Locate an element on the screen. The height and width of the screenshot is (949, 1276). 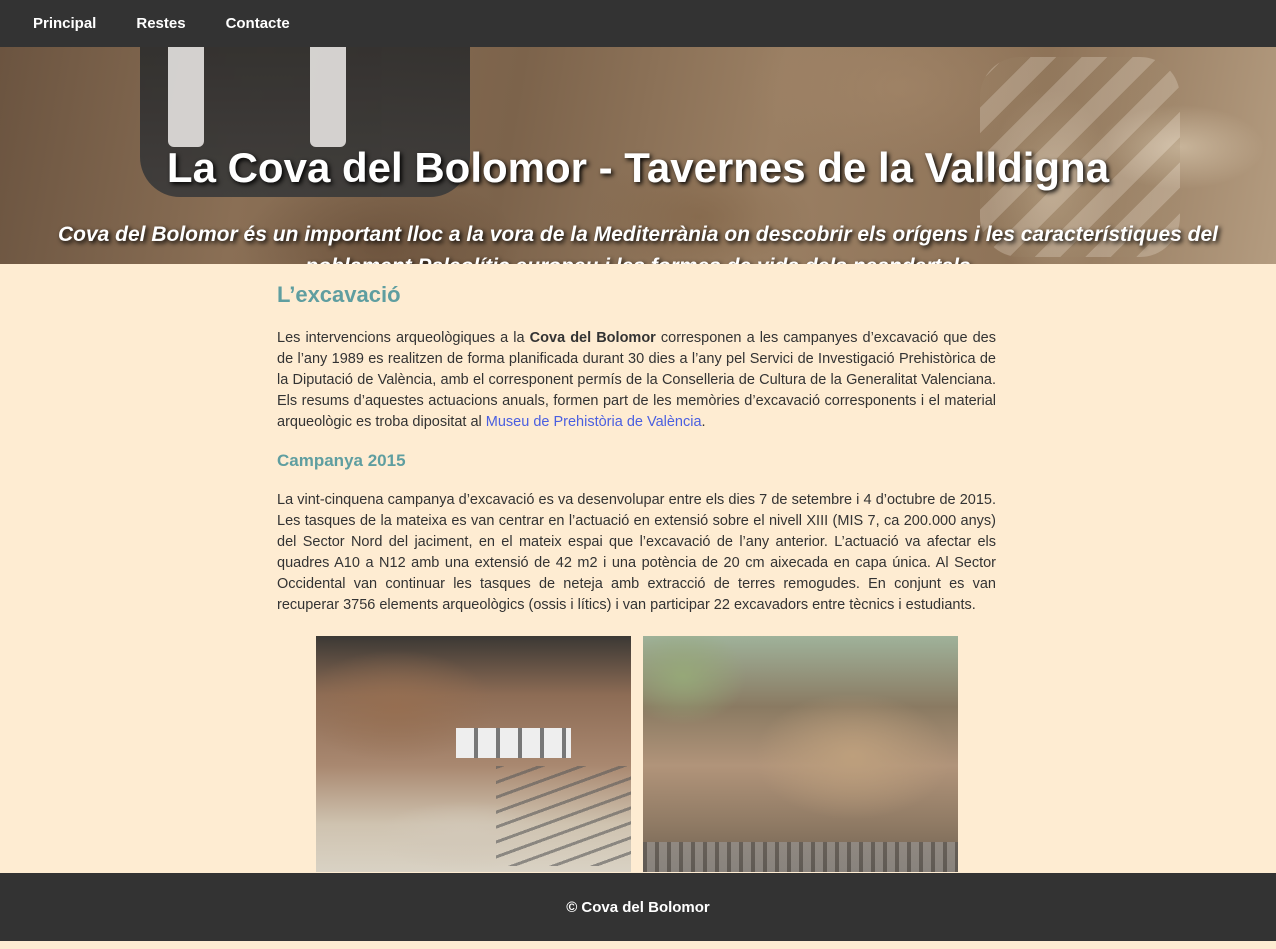
intro-text-before: Les intervencions arqueològiques a la is located at coordinates (403, 338).